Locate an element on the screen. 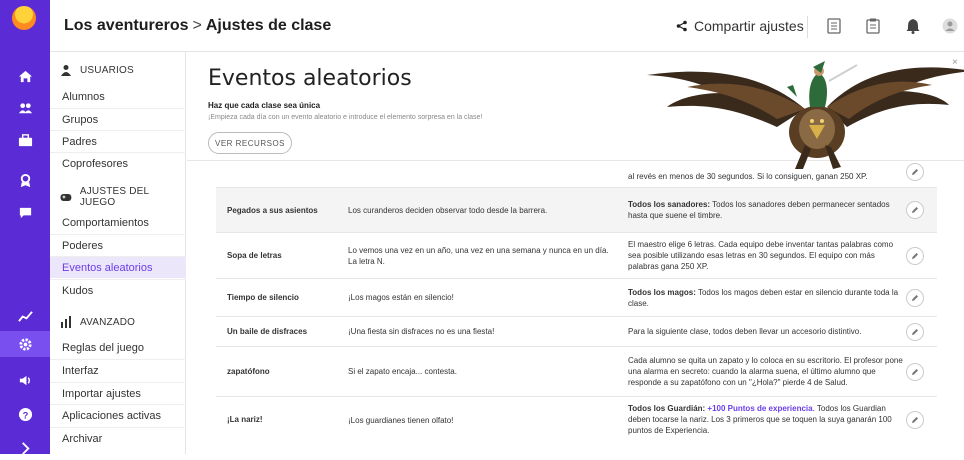  expand-icon is located at coordinates (25, 448).